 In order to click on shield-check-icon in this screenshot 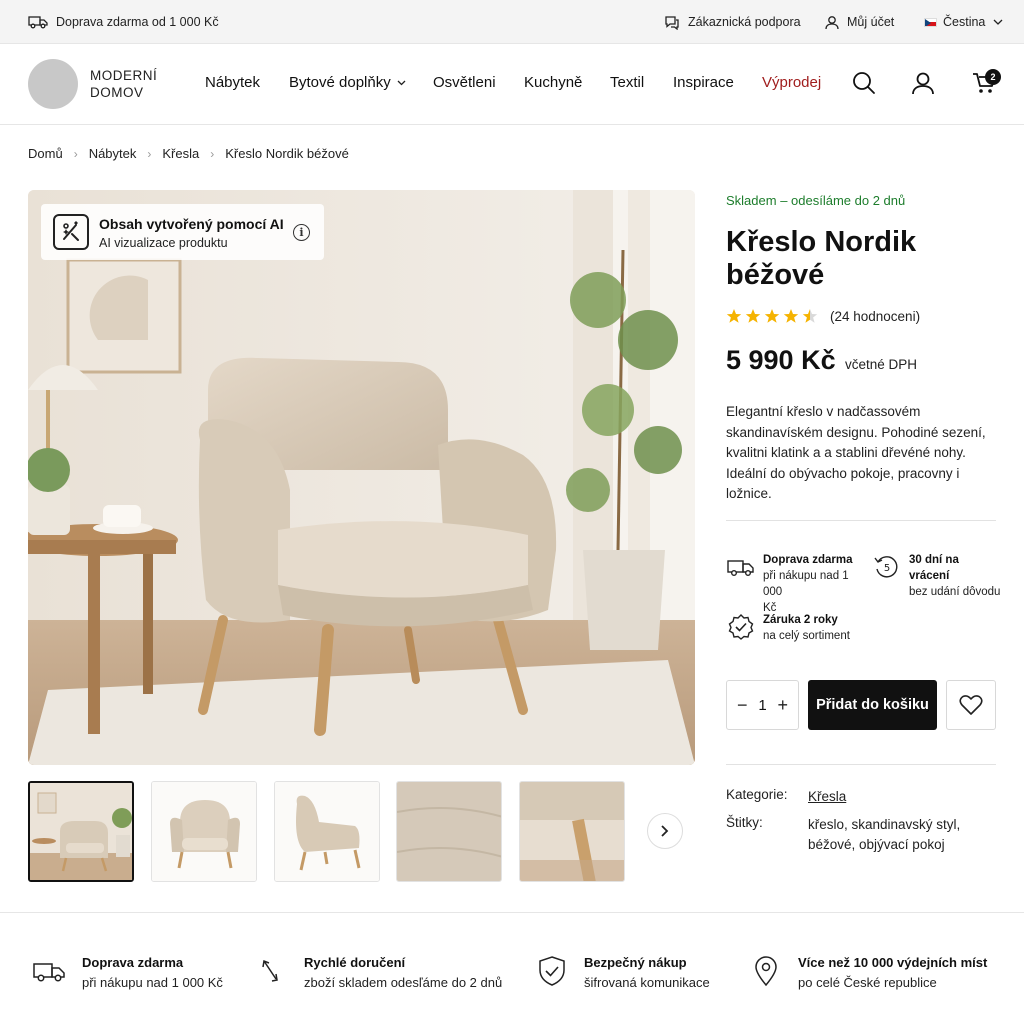, I will do `click(552, 971)`.